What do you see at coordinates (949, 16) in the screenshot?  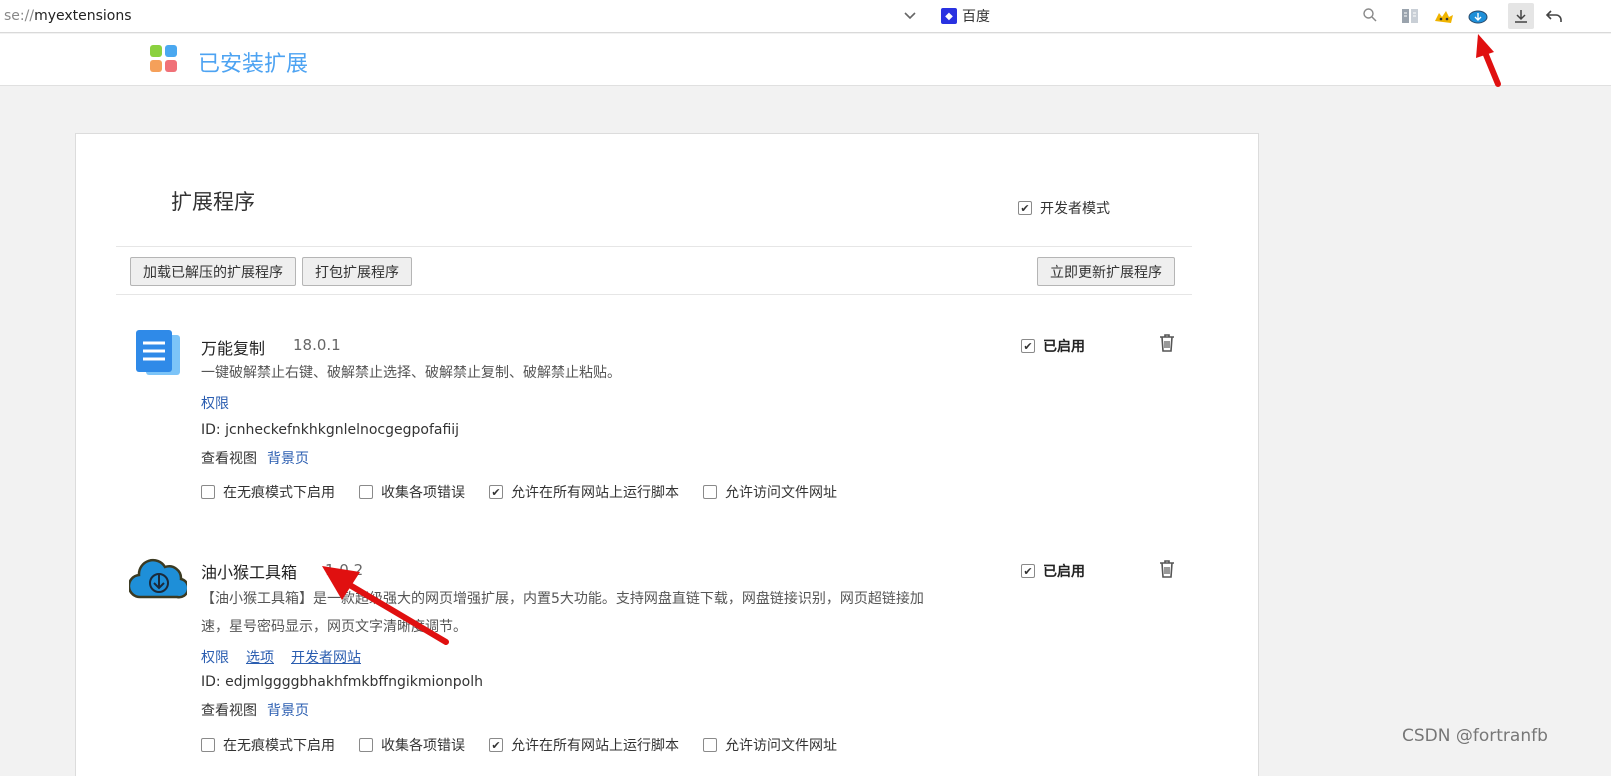 I see `baidu-paw-icon: ◆` at bounding box center [949, 16].